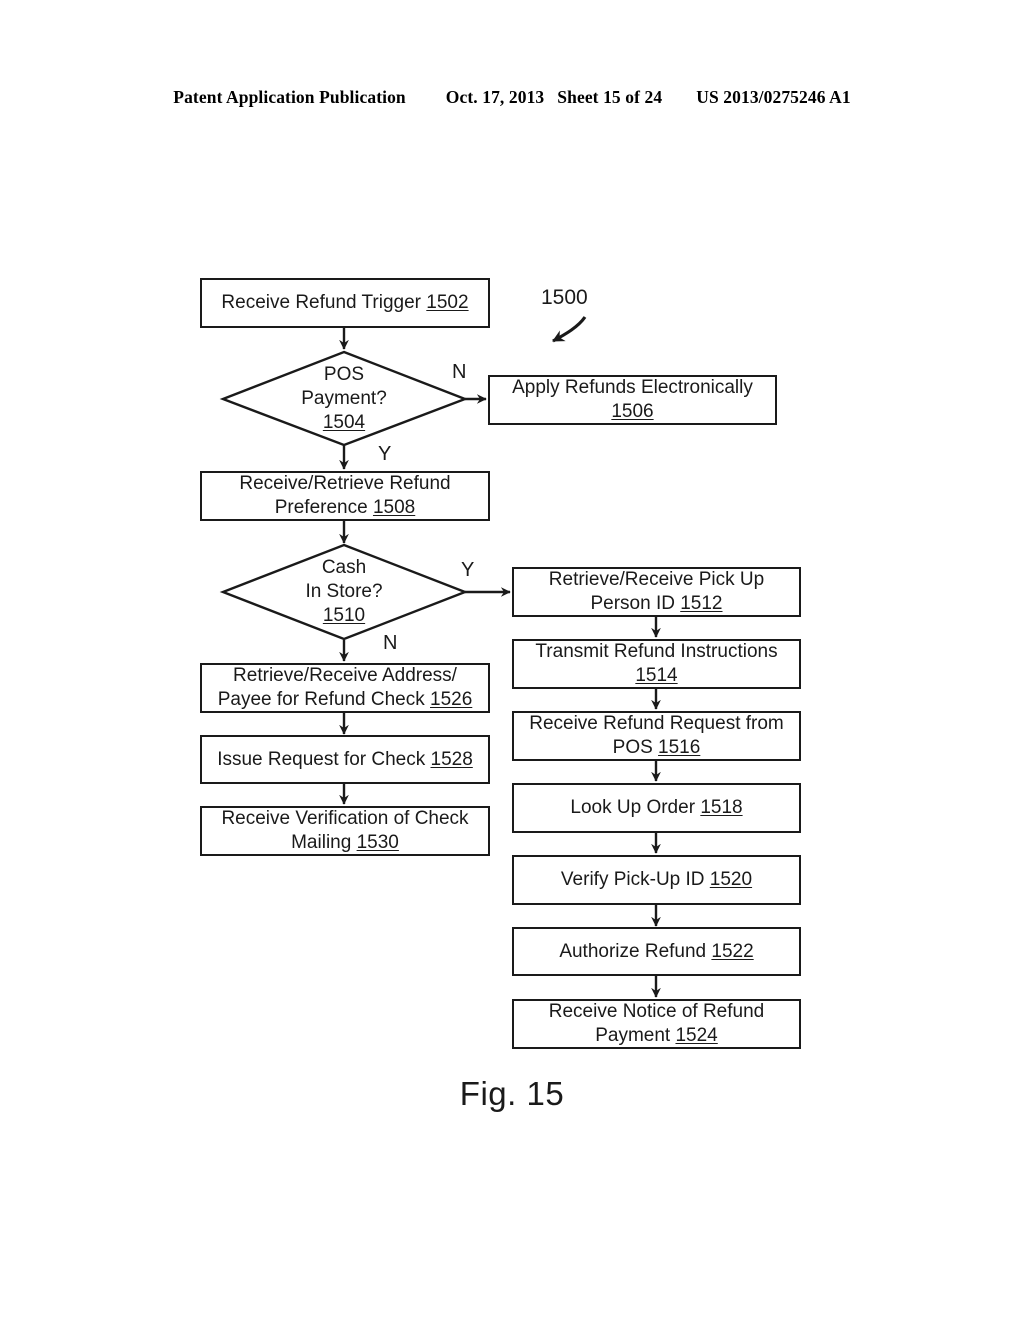  I want to click on process-box-1514: Transmit Refund Instructions 1514, so click(656, 664).